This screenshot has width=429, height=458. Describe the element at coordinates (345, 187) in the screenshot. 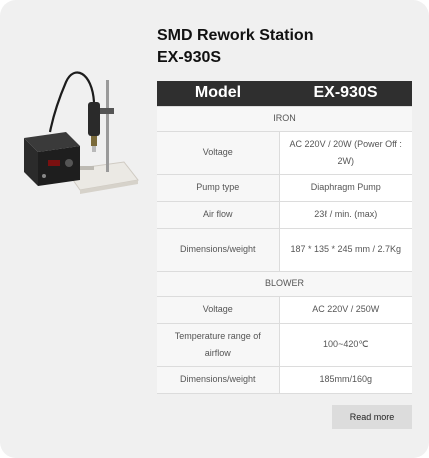

I see `row-value: Diaphragm Pump` at that location.